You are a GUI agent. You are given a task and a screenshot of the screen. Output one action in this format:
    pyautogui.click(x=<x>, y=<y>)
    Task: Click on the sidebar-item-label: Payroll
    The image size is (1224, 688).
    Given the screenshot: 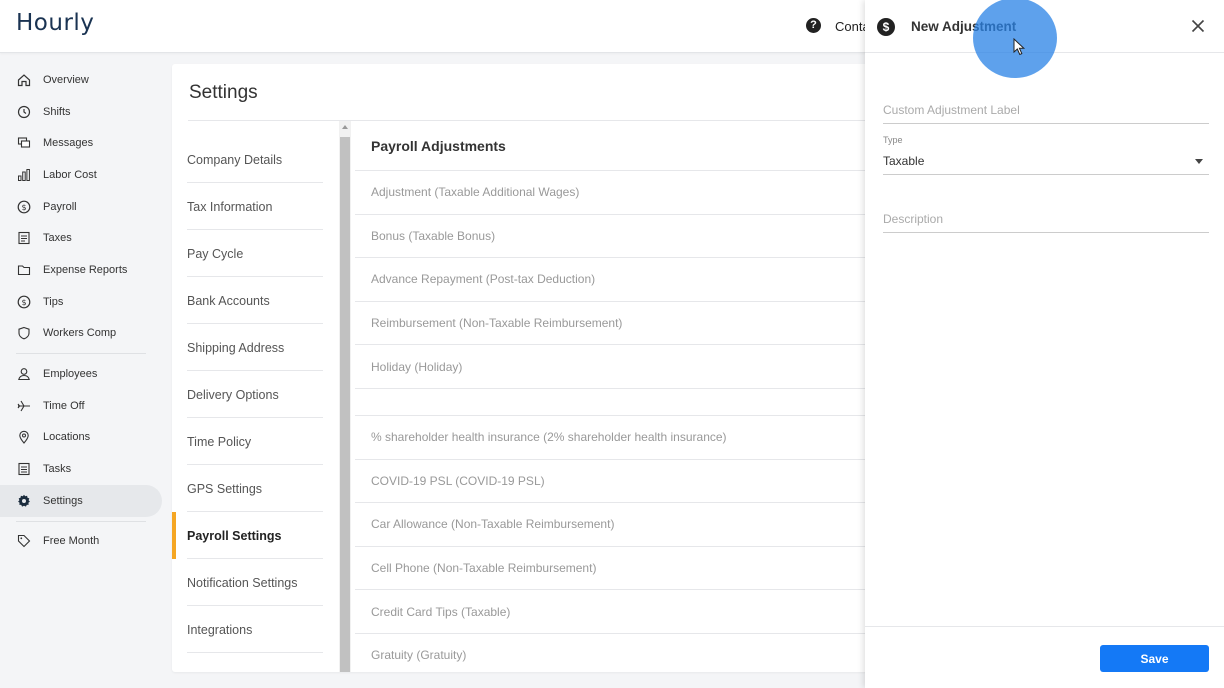 What is the action you would take?
    pyautogui.click(x=60, y=206)
    